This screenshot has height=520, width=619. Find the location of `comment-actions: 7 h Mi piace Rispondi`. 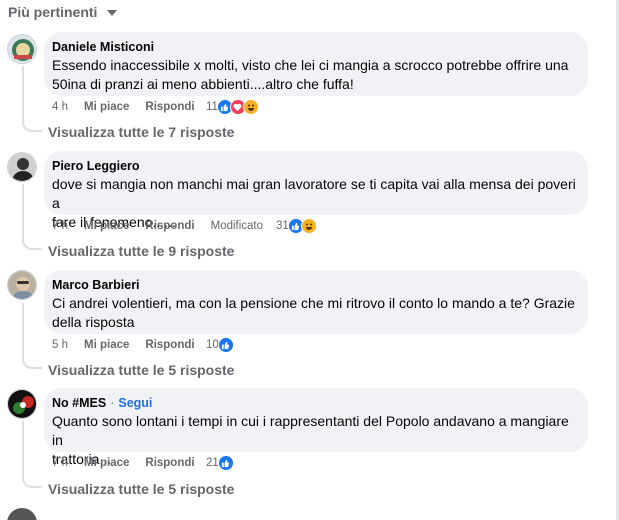

comment-actions: 7 h Mi piace Rispondi is located at coordinates (131, 463).